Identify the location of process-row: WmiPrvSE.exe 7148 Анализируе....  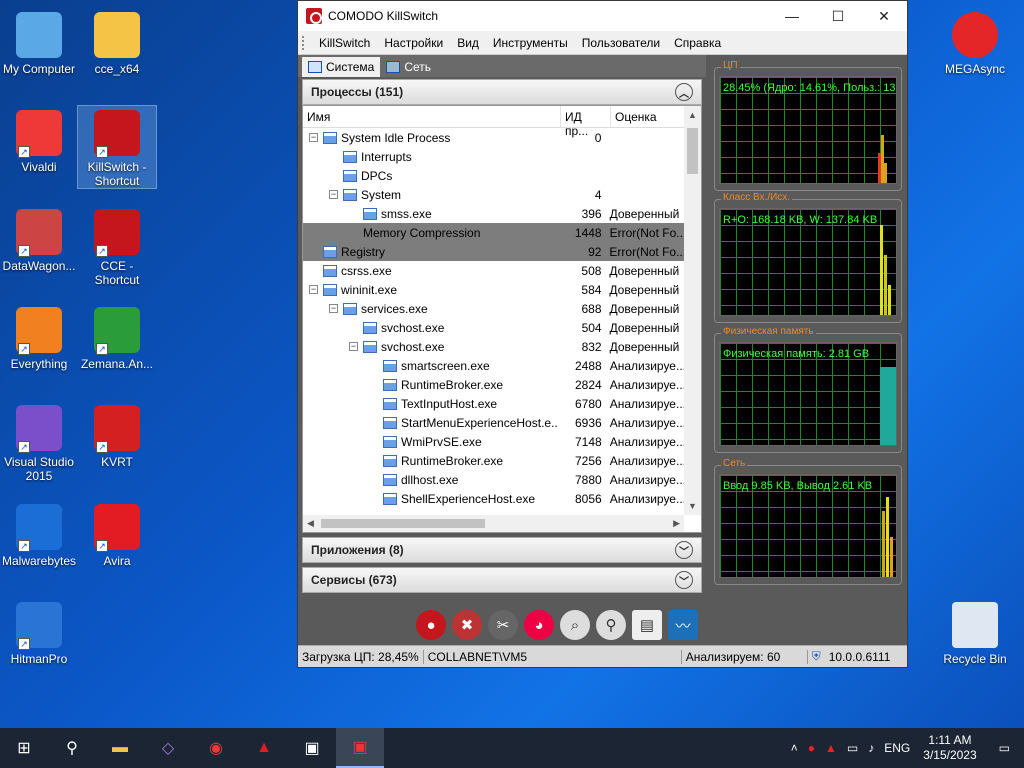
(493, 441).